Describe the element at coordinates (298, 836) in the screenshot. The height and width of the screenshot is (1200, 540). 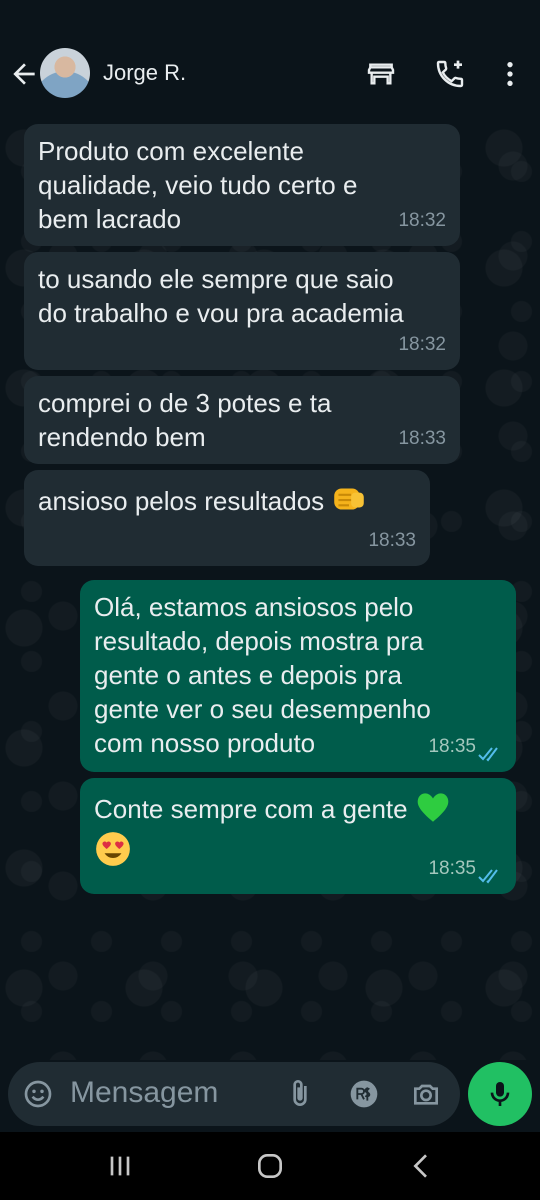
I see `message-bubble: Conte sempre com a gente 18:35` at that location.